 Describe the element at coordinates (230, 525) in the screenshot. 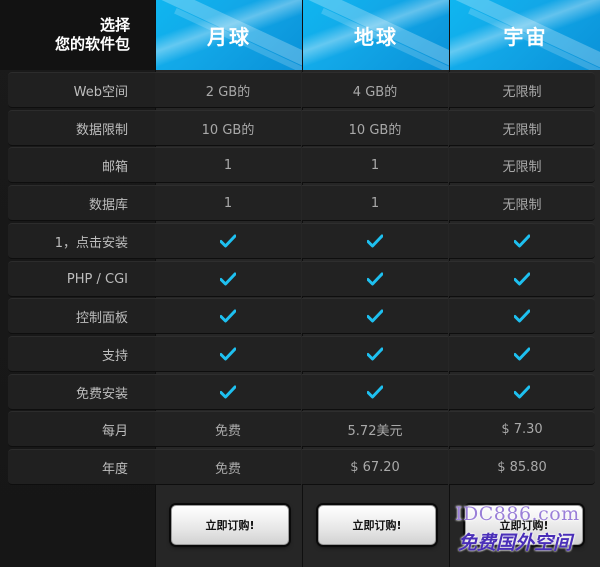

I see `order-now-button-moon: 立即订购!` at that location.